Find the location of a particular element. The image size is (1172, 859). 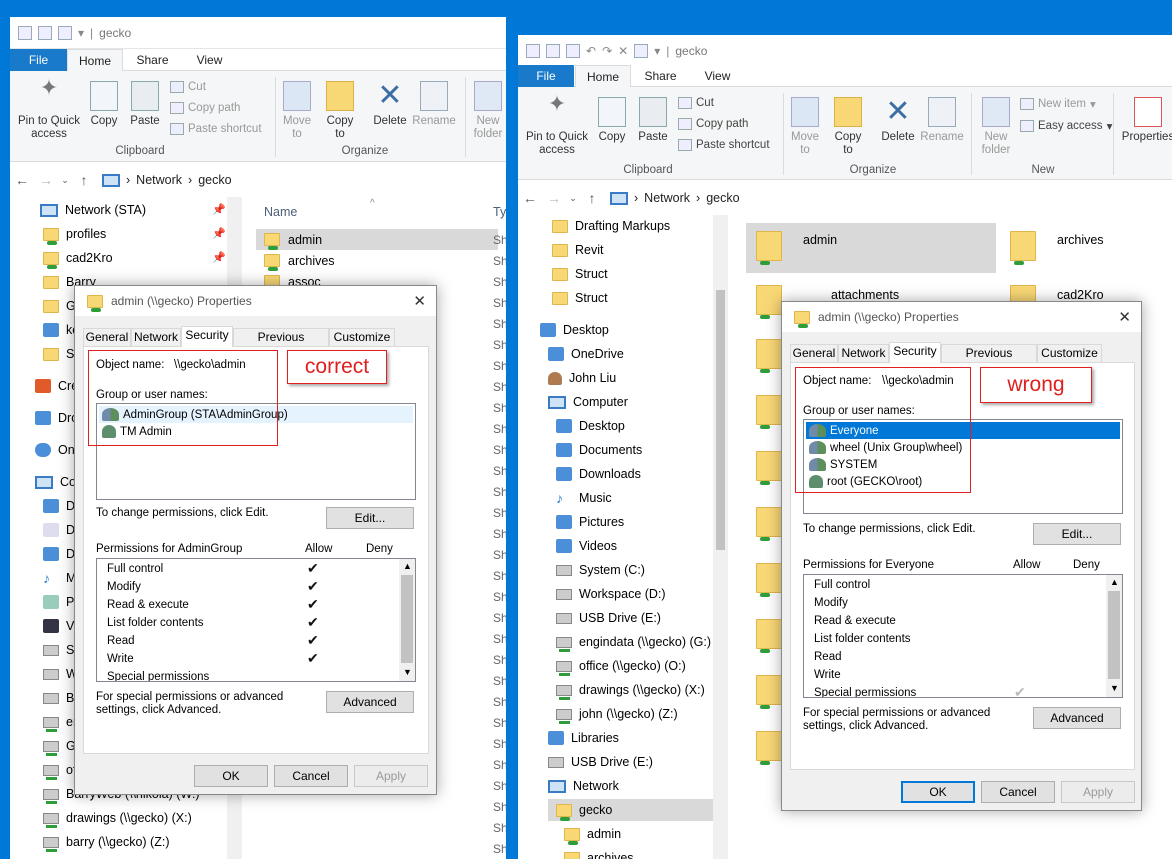

permissions-scrollbar: ▲ ▼ is located at coordinates (407, 620).